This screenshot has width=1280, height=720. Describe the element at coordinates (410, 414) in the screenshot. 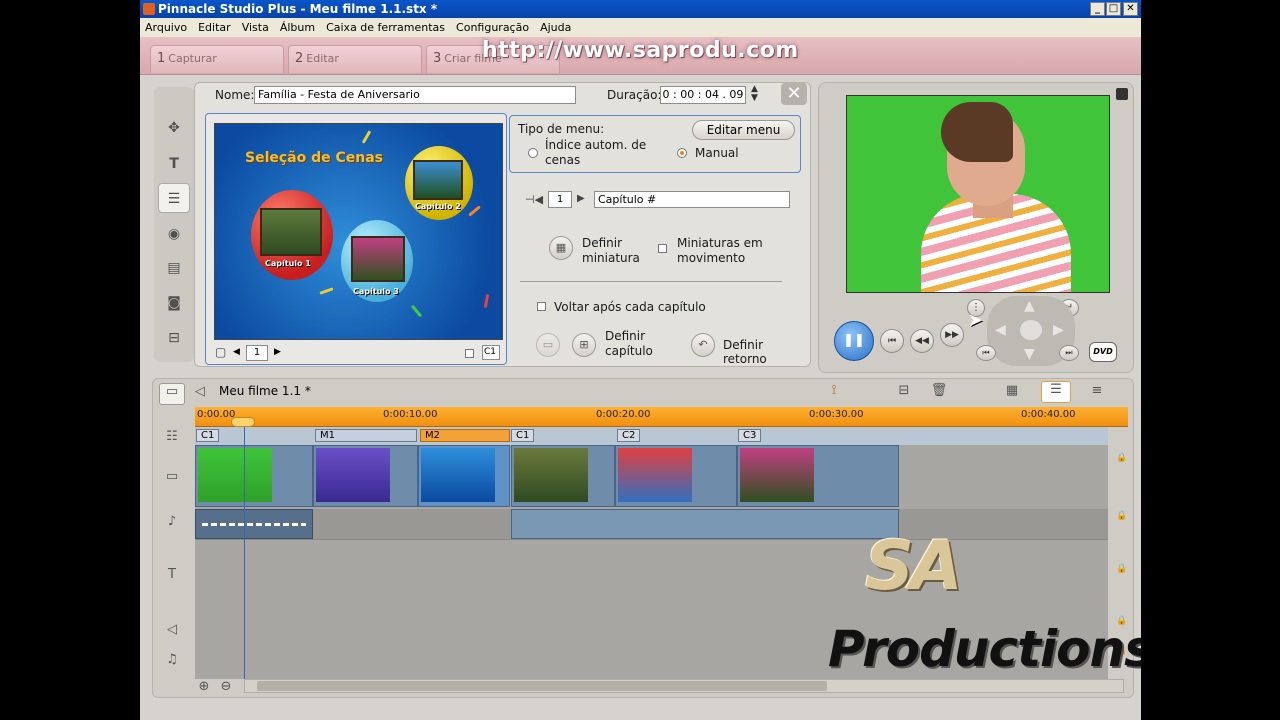

I see `ruler-tick: 0:00:10.00` at that location.